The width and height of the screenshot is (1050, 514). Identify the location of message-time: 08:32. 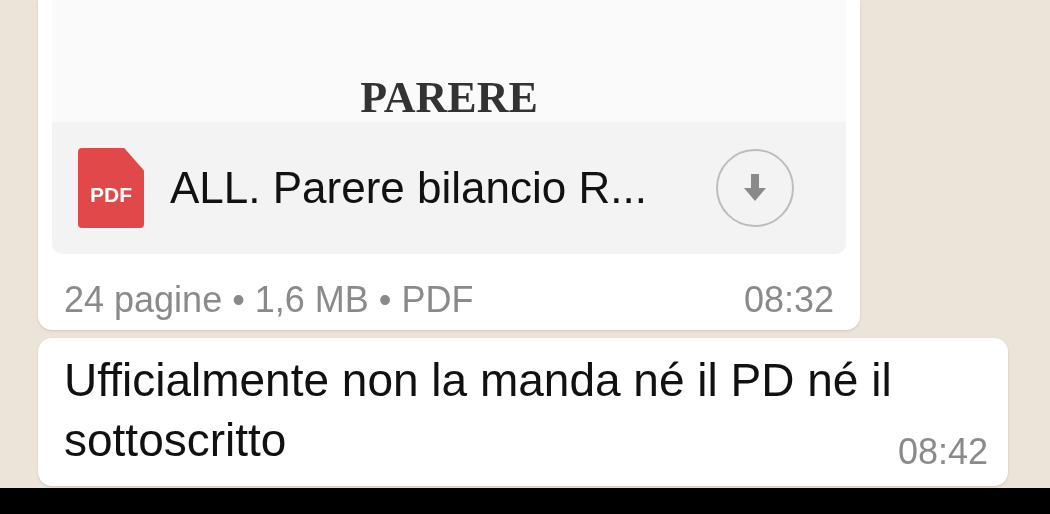
(788, 300).